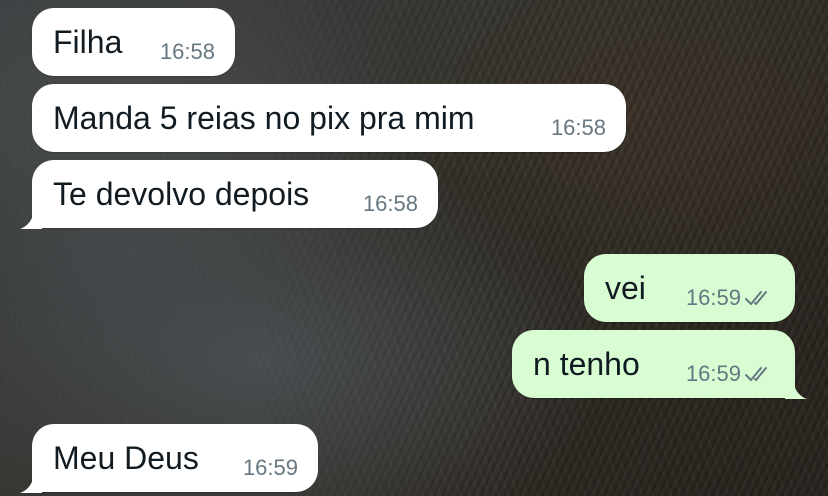 The image size is (828, 496). What do you see at coordinates (625, 288) in the screenshot?
I see `message-text: vei` at bounding box center [625, 288].